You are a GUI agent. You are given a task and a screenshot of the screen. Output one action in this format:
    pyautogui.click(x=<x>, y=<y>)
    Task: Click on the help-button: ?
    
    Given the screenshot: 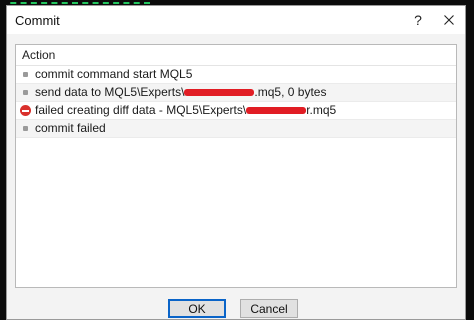 What is the action you would take?
    pyautogui.click(x=418, y=20)
    